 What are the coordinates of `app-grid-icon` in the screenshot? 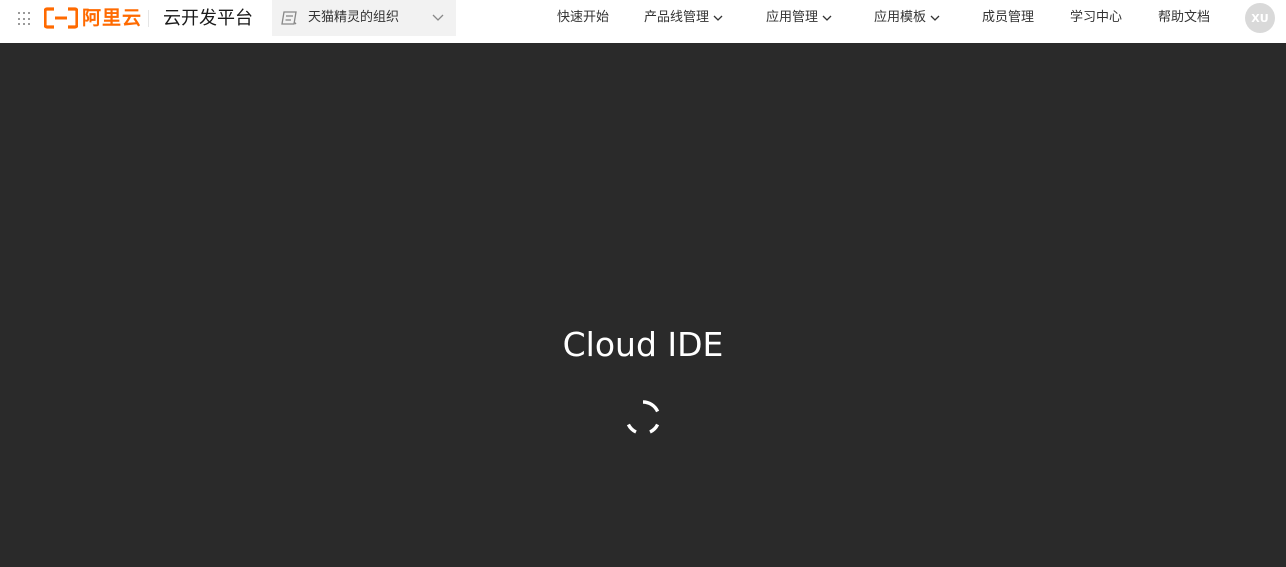 It's located at (25, 19).